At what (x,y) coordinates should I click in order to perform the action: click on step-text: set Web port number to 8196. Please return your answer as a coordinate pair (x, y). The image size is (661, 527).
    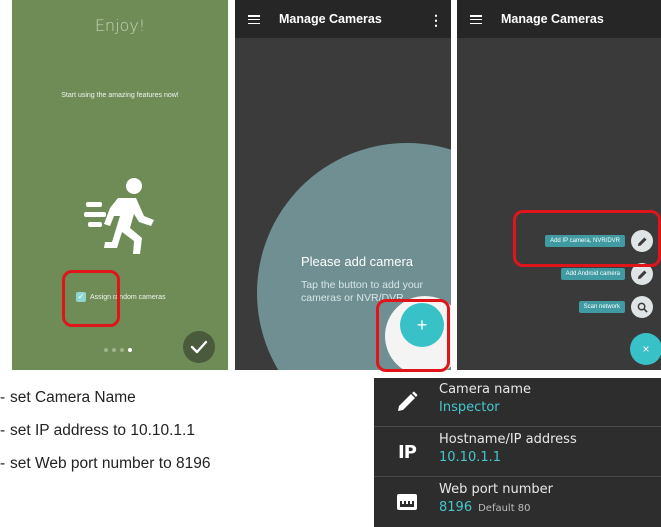
    Looking at the image, I should click on (110, 463).